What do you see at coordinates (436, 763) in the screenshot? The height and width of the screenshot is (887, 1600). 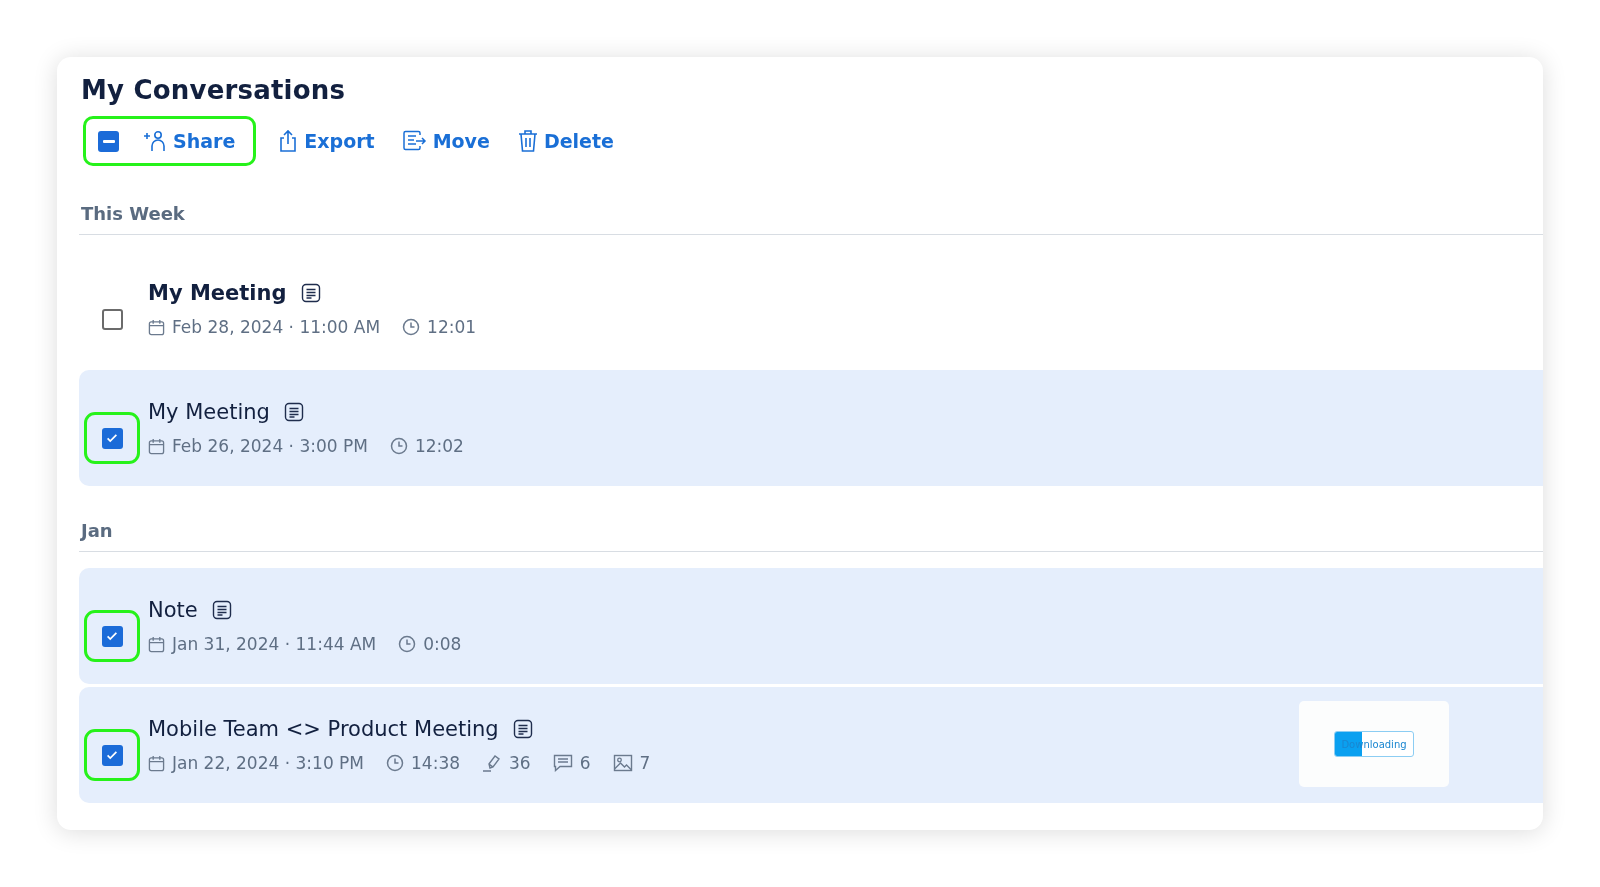 I see `duration-text: 14:38` at bounding box center [436, 763].